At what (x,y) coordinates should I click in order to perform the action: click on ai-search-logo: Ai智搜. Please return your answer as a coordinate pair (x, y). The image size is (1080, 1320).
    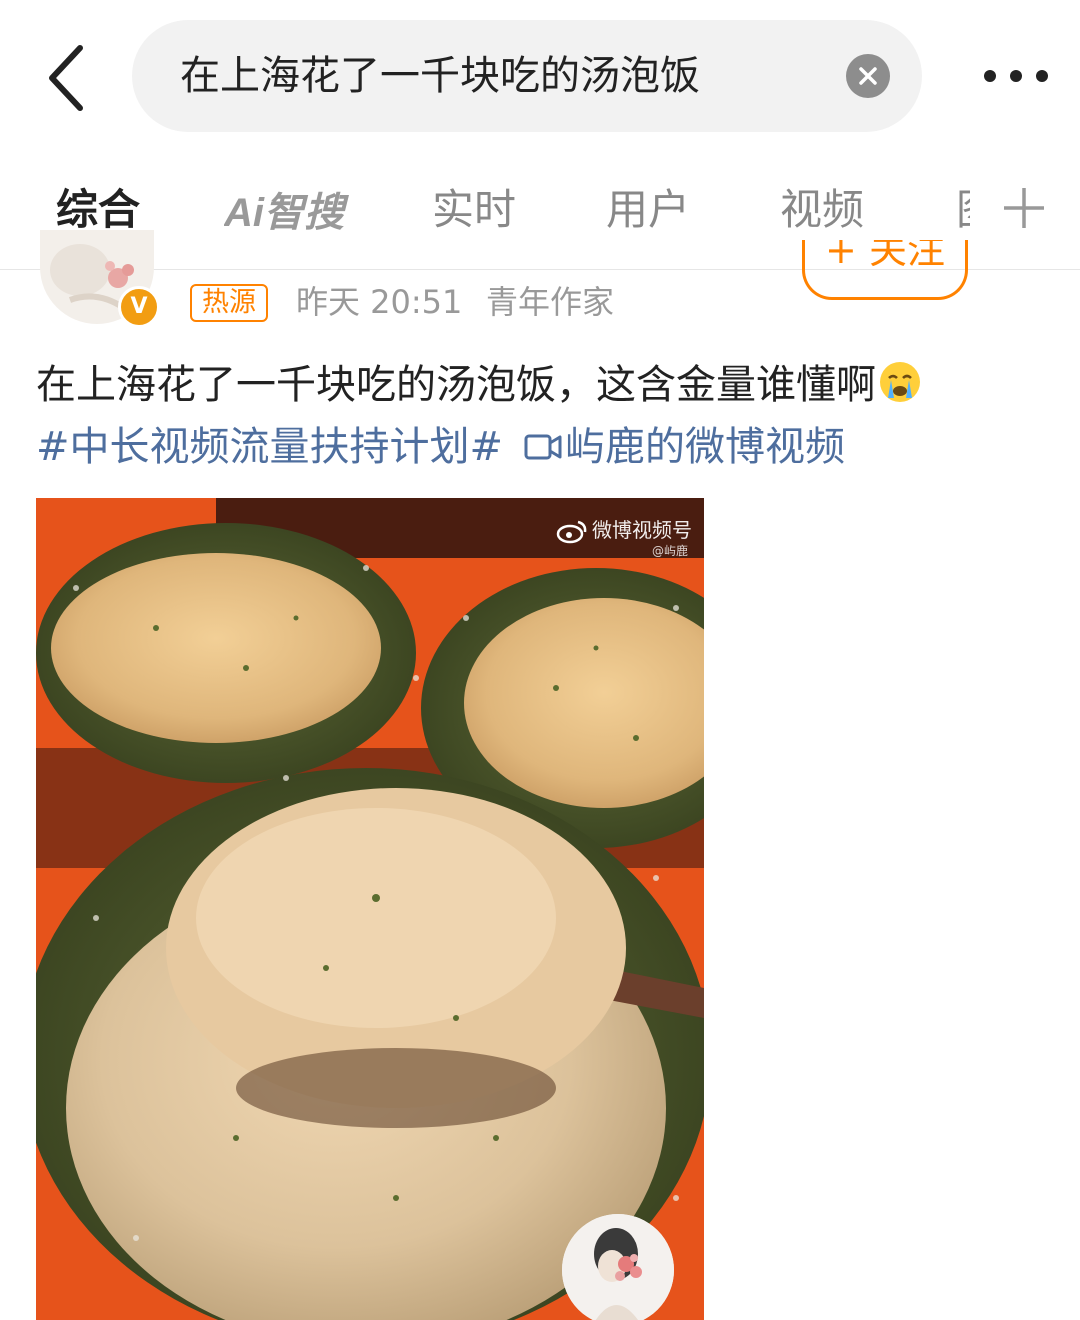
    Looking at the image, I should click on (286, 213).